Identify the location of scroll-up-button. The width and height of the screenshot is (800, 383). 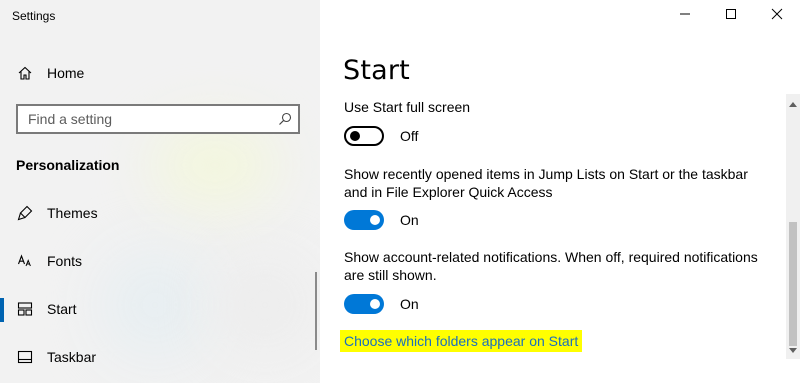
(793, 103).